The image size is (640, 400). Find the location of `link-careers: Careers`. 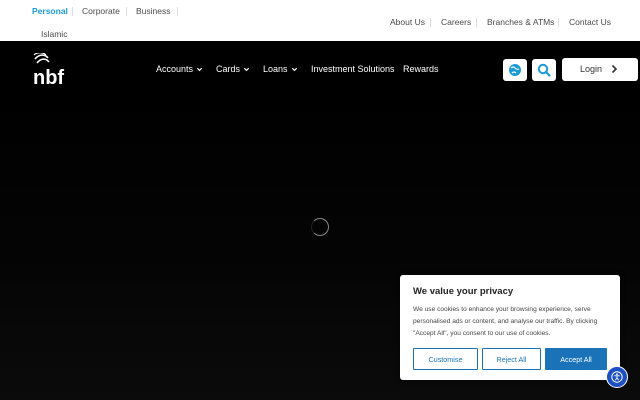

link-careers: Careers is located at coordinates (456, 22).